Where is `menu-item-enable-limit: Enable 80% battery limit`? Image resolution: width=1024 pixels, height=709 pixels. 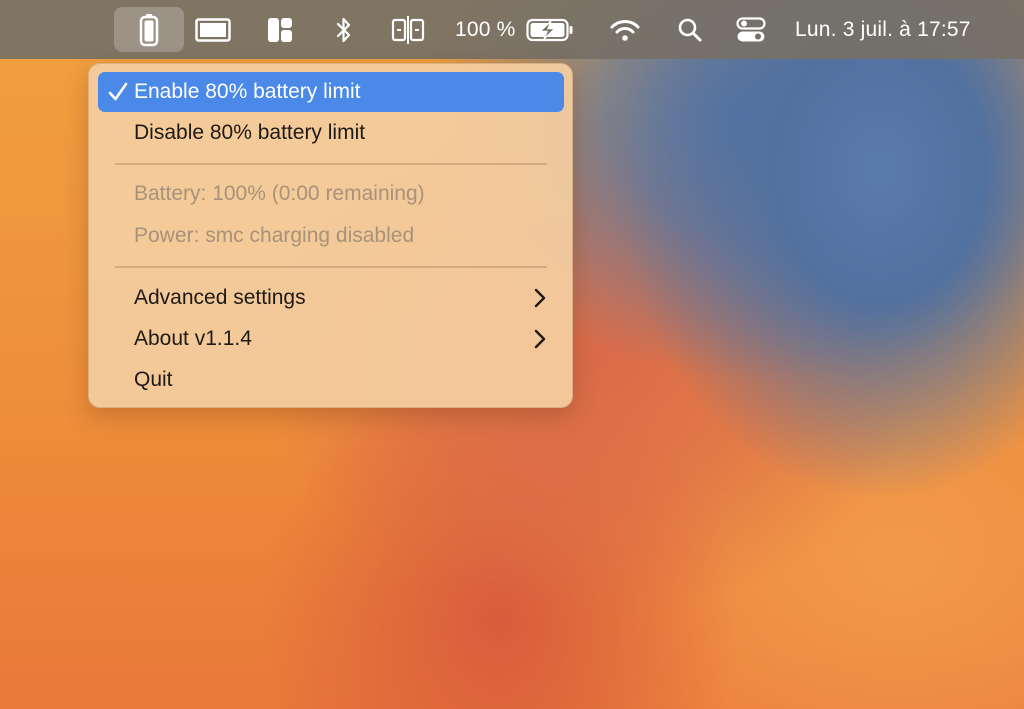 menu-item-enable-limit: Enable 80% battery limit is located at coordinates (331, 92).